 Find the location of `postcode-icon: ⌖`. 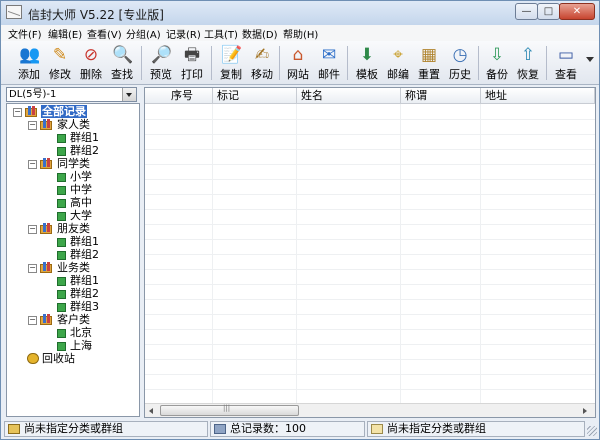

postcode-icon: ⌖ is located at coordinates (398, 55).